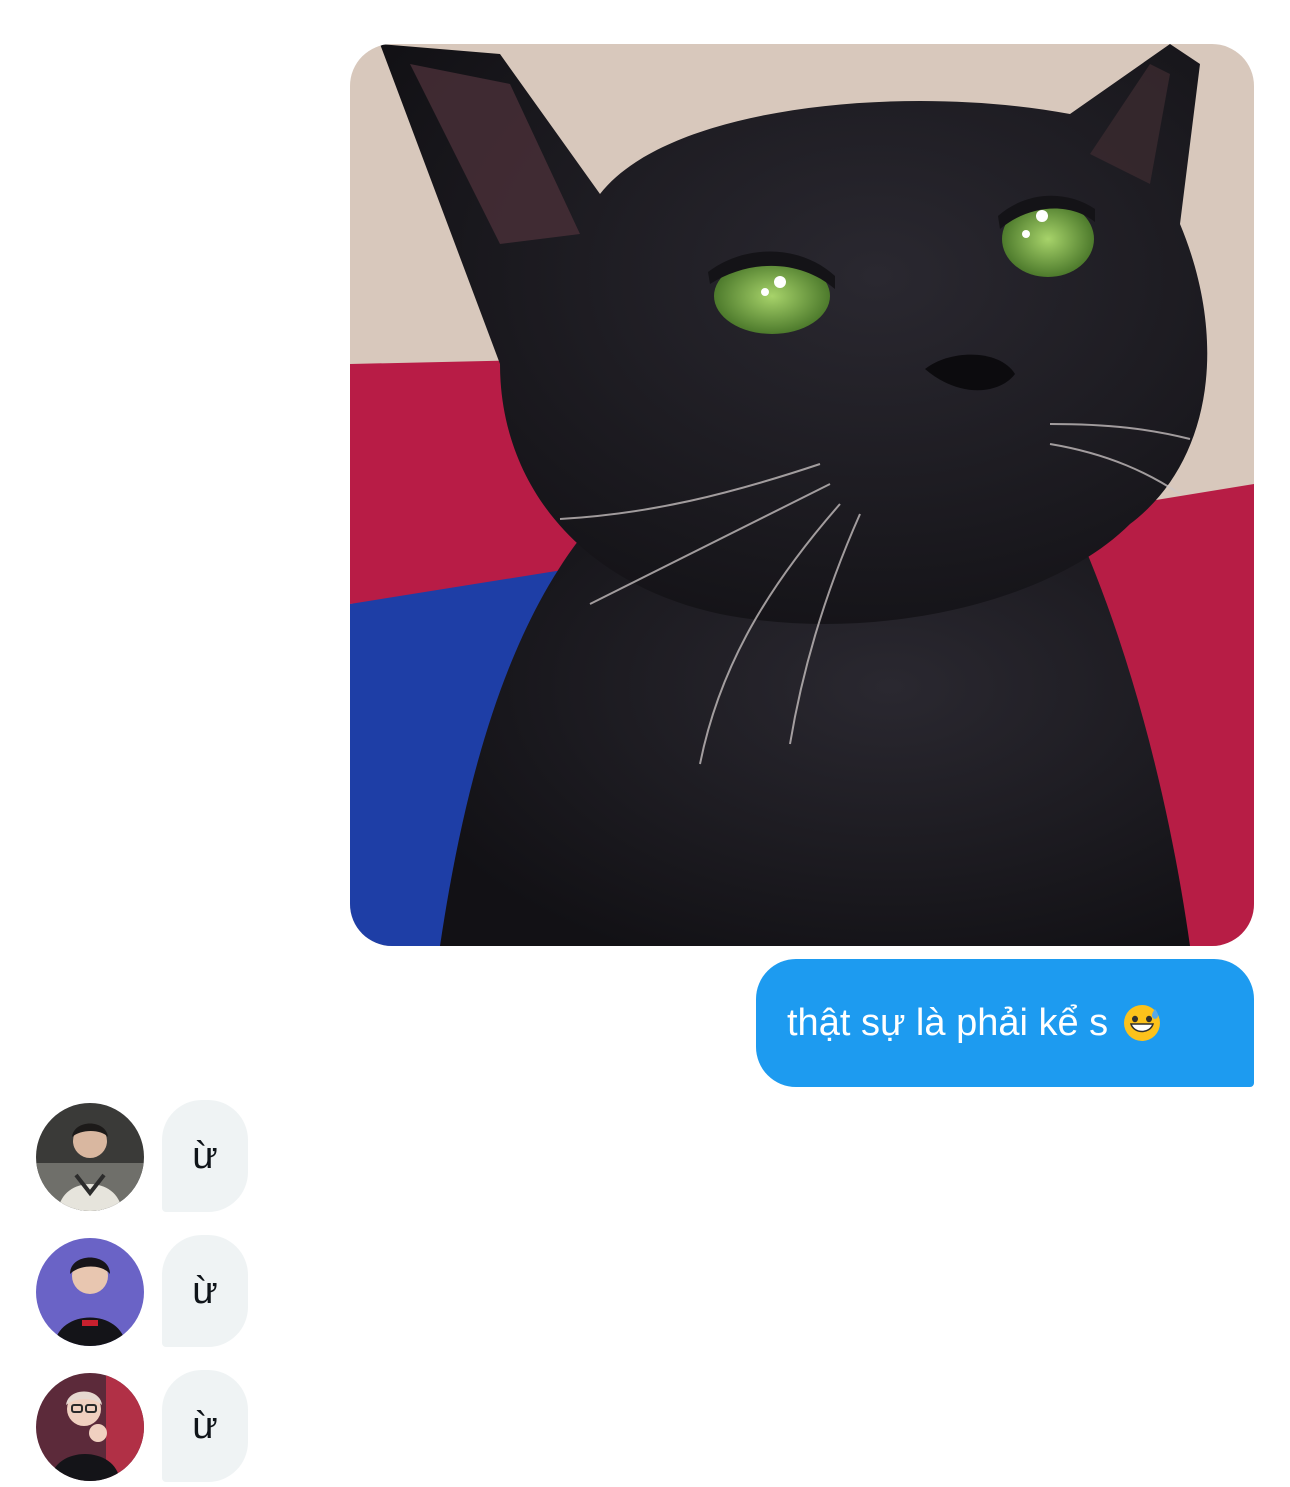  What do you see at coordinates (90, 1292) in the screenshot?
I see `user-avatar-2-icon` at bounding box center [90, 1292].